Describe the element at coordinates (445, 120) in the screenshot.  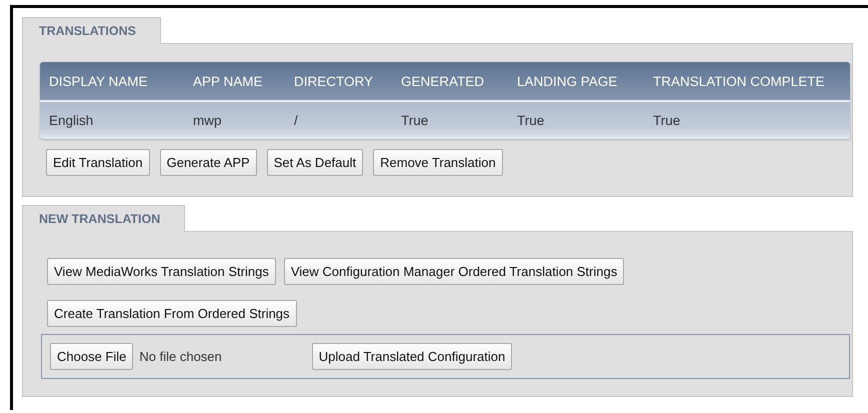
I see `table-row: English mwp / True True True` at that location.